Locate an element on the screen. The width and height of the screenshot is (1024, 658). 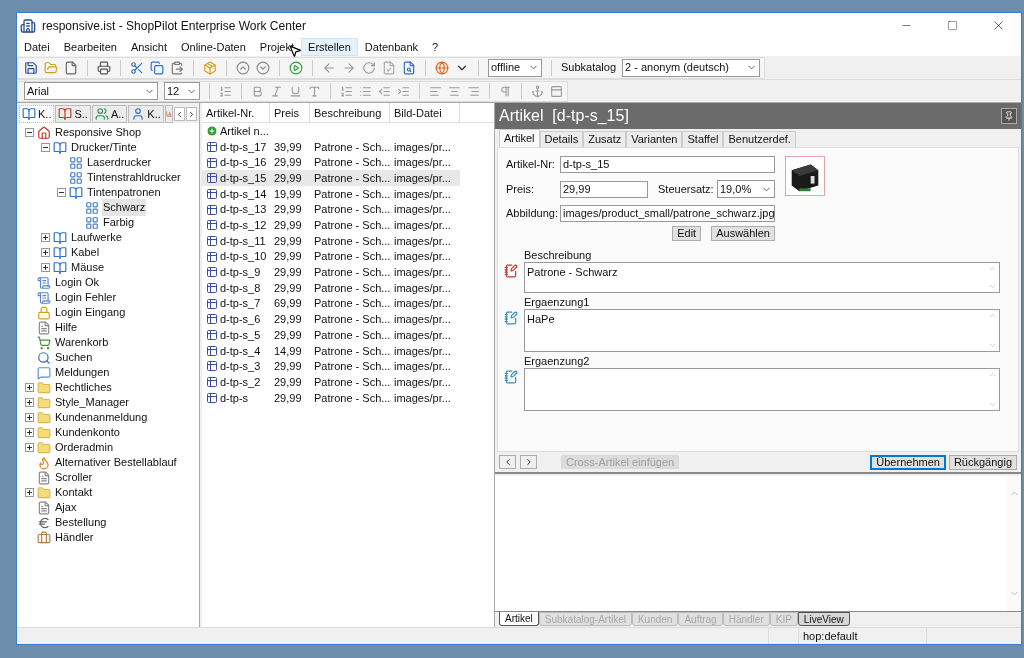
image-path-field: images/product_small/patrone_schwarz.jpg is located at coordinates (667, 213).